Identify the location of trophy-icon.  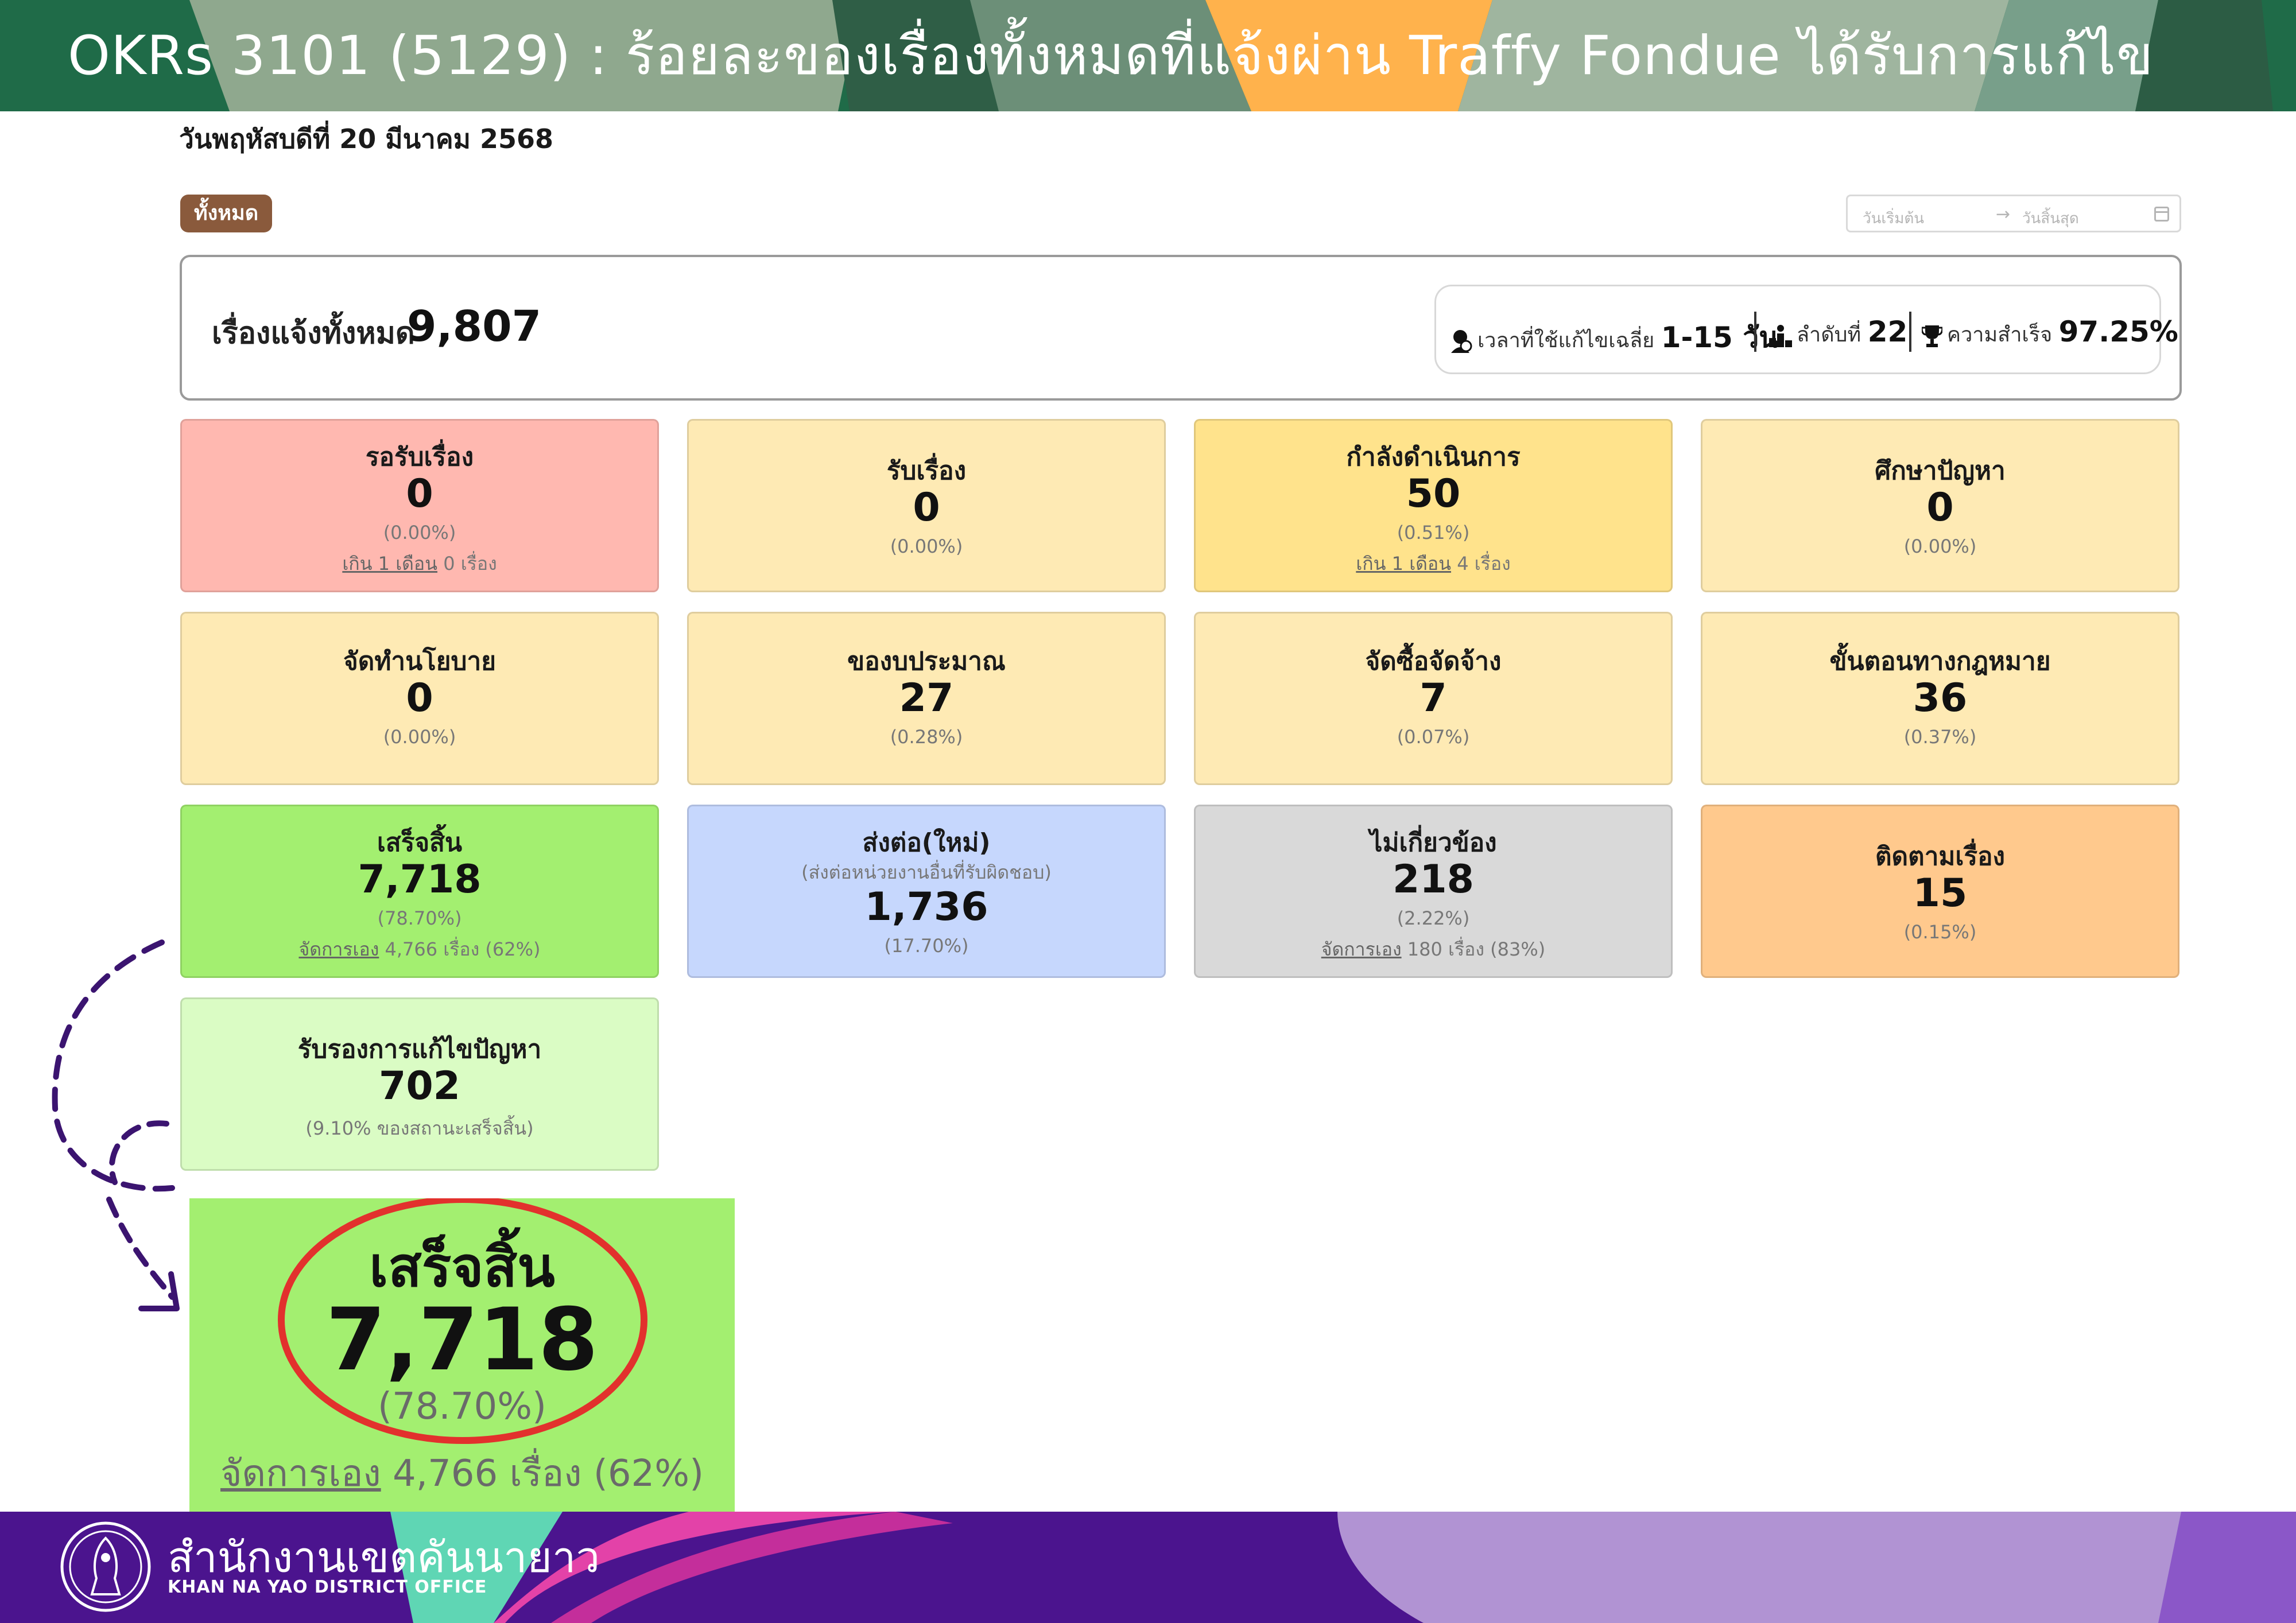
(1932, 336).